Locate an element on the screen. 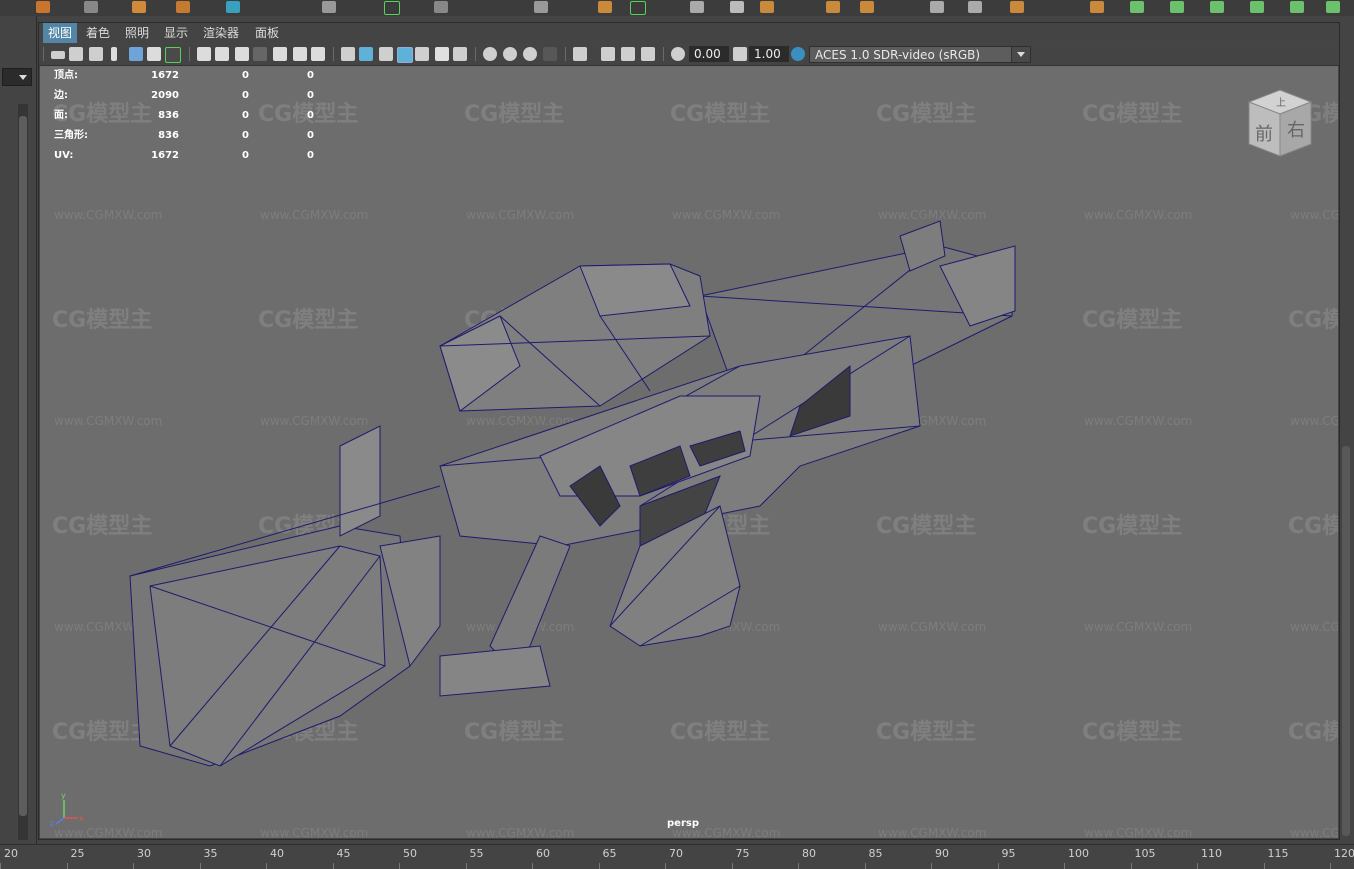 The width and height of the screenshot is (1354, 869). textured-icon is located at coordinates (422, 54).